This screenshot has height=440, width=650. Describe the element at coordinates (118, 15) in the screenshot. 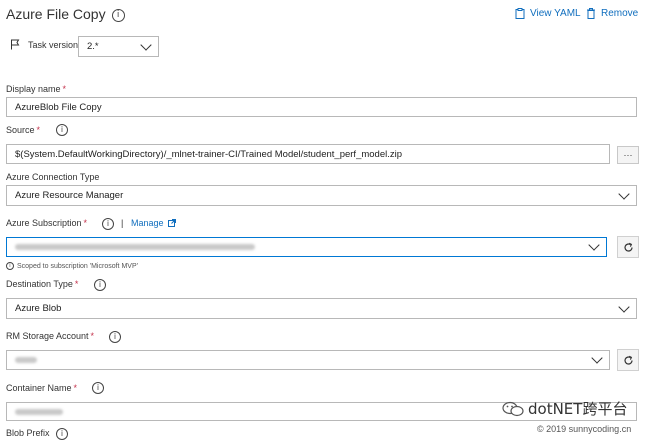

I see `info-icon: i` at that location.